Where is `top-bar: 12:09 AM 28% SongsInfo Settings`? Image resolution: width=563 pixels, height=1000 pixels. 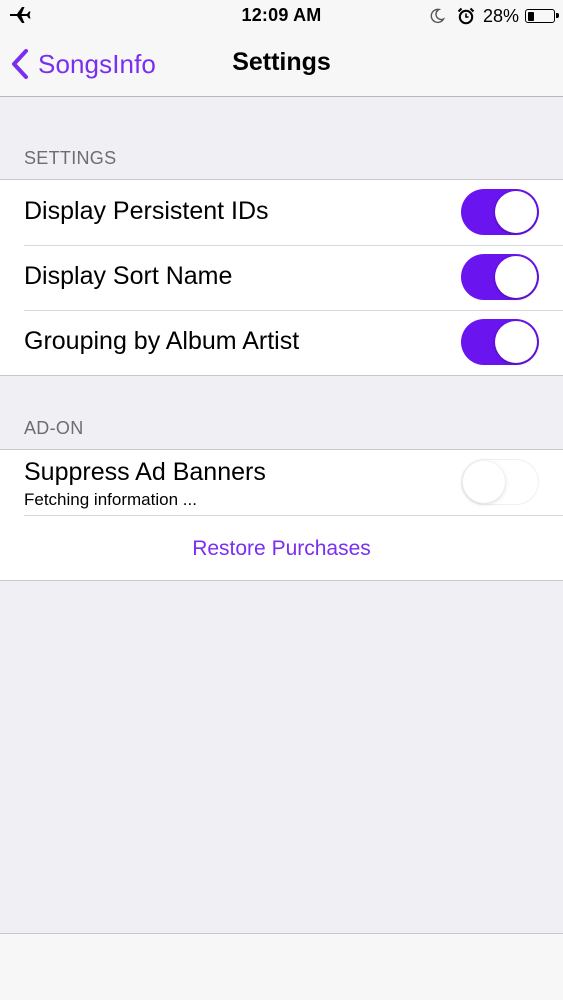
top-bar: 12:09 AM 28% SongsInfo Settings is located at coordinates (281, 48).